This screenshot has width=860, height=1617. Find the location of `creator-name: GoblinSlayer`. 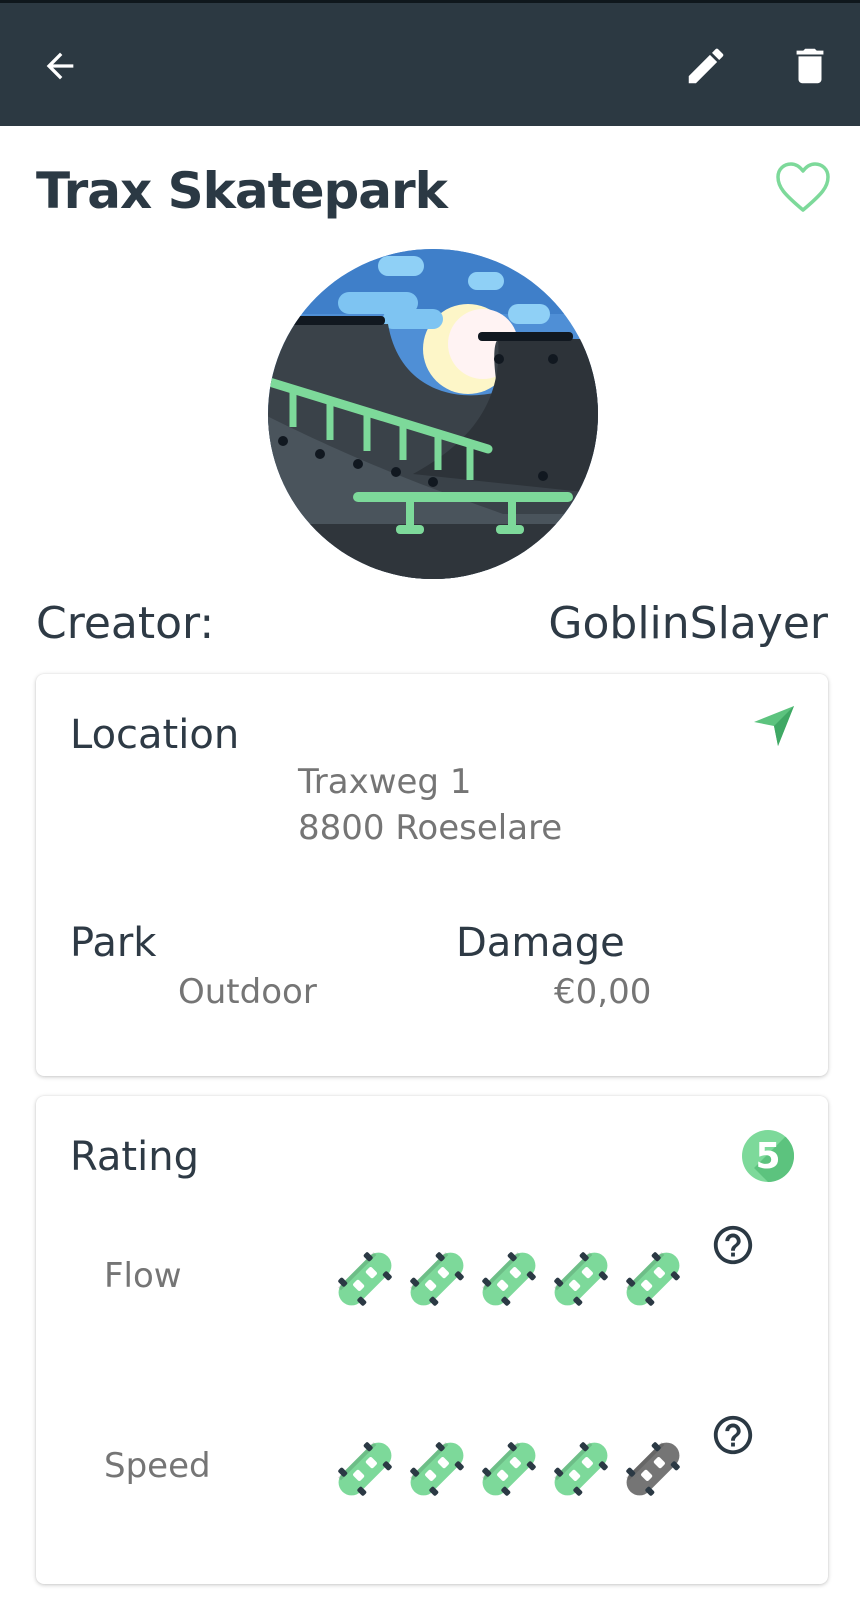

creator-name: GoblinSlayer is located at coordinates (688, 623).